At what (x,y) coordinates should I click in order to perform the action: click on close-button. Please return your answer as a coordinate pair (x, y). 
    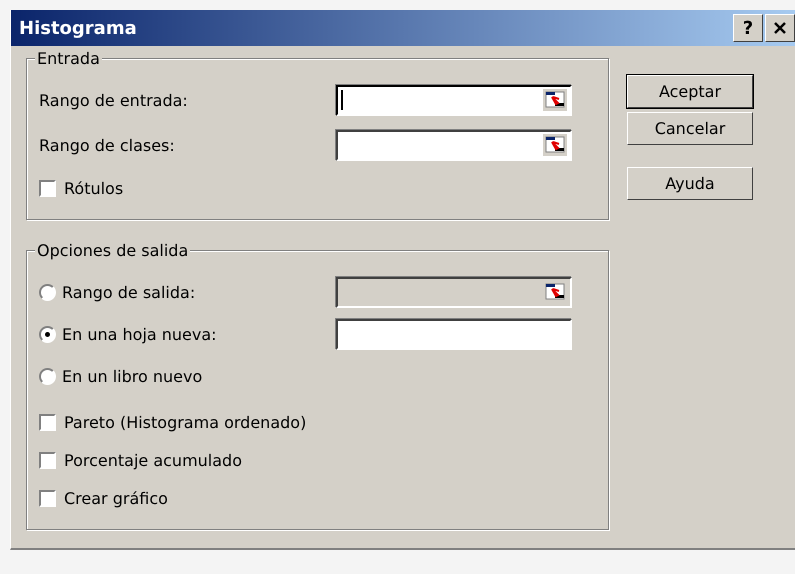
    Looking at the image, I should click on (780, 28).